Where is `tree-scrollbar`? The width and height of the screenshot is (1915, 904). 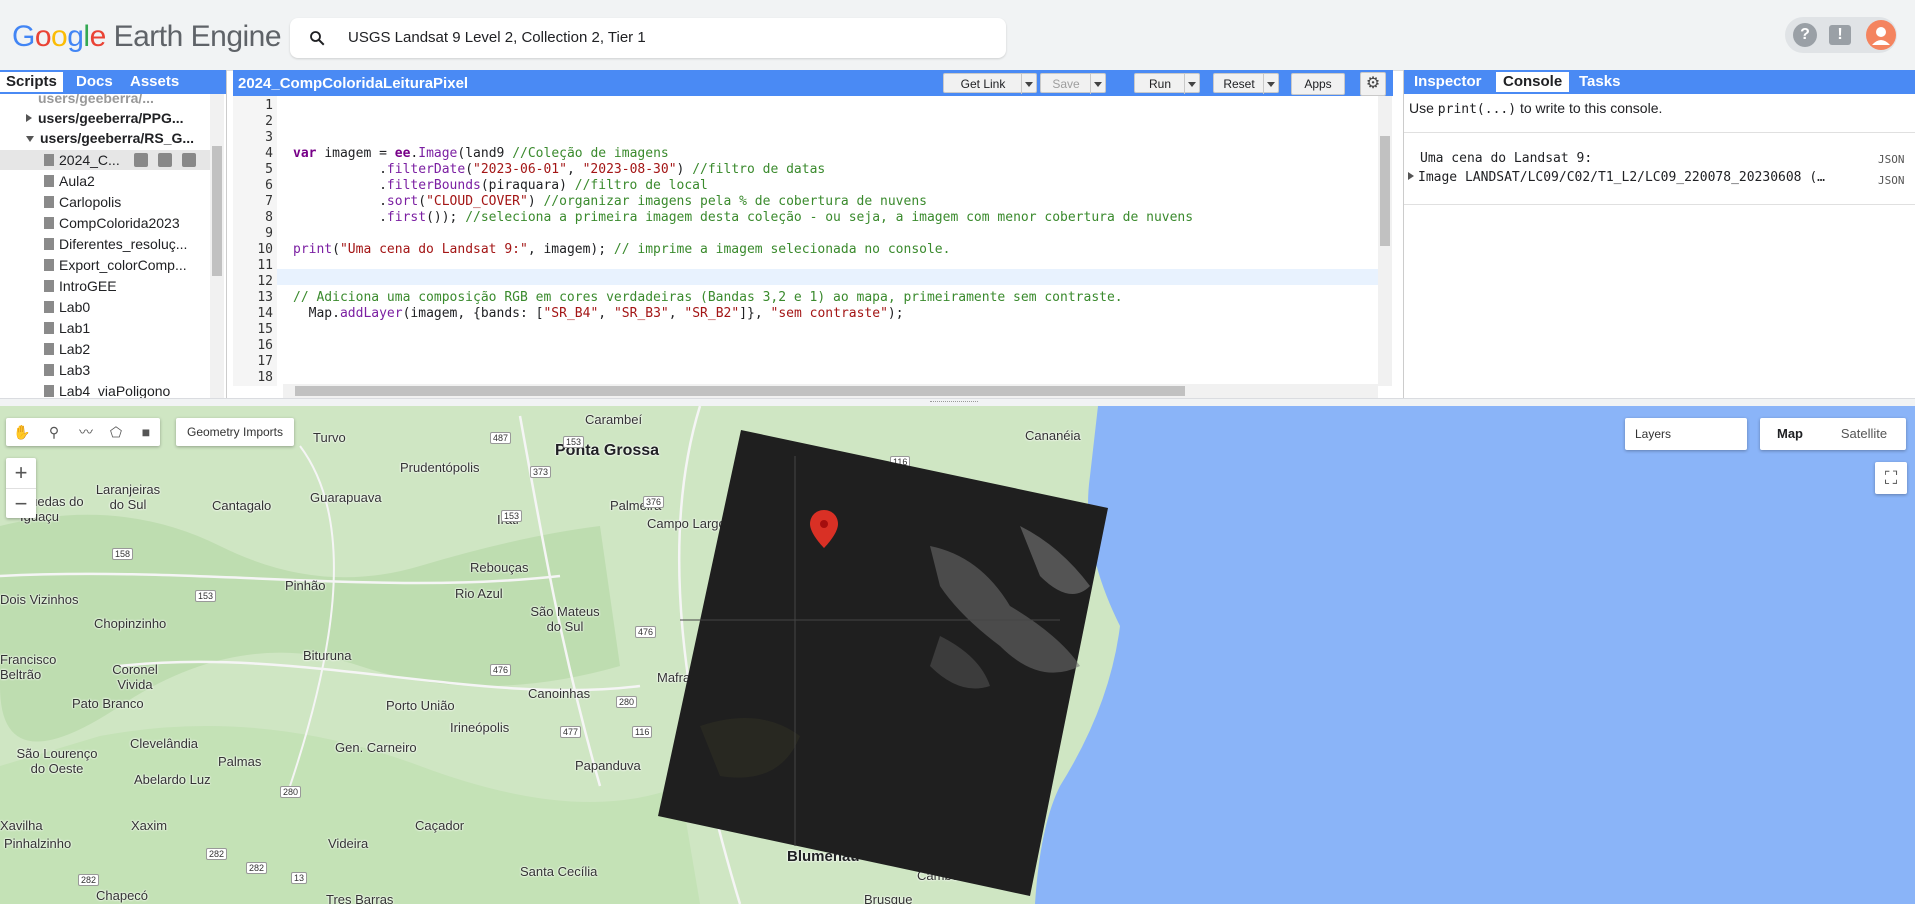
tree-scrollbar is located at coordinates (217, 246).